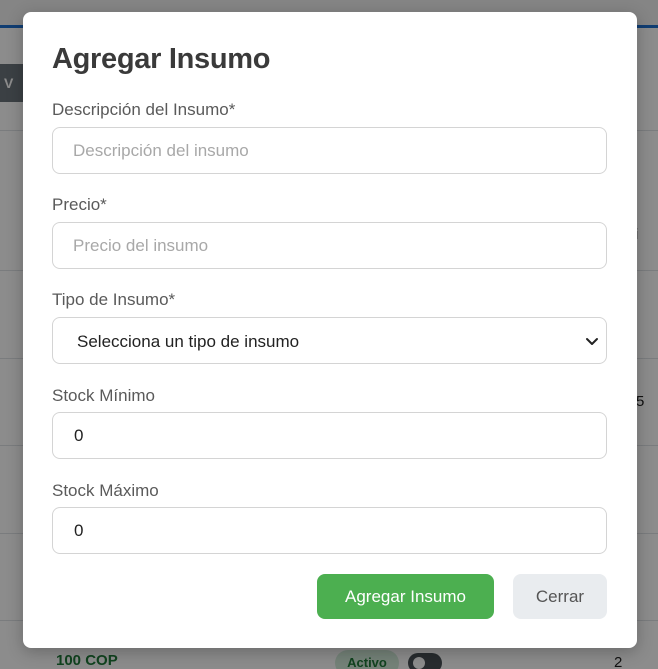  What do you see at coordinates (329, 340) in the screenshot?
I see `supply-type-select: Selecciona un tipo de insumo` at bounding box center [329, 340].